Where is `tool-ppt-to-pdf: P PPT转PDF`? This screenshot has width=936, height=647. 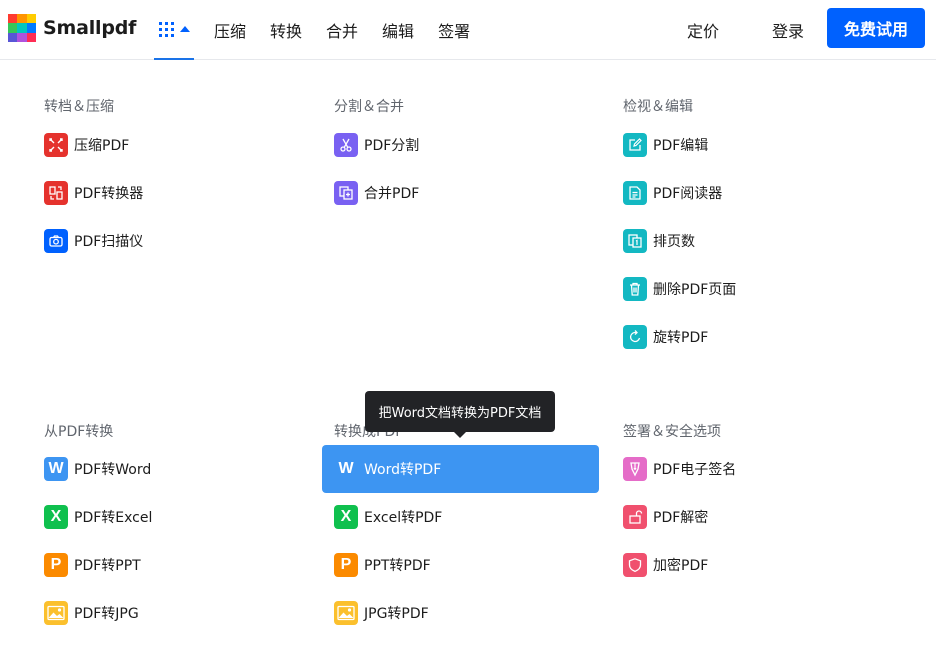
tool-ppt-to-pdf: P PPT转PDF is located at coordinates (460, 565).